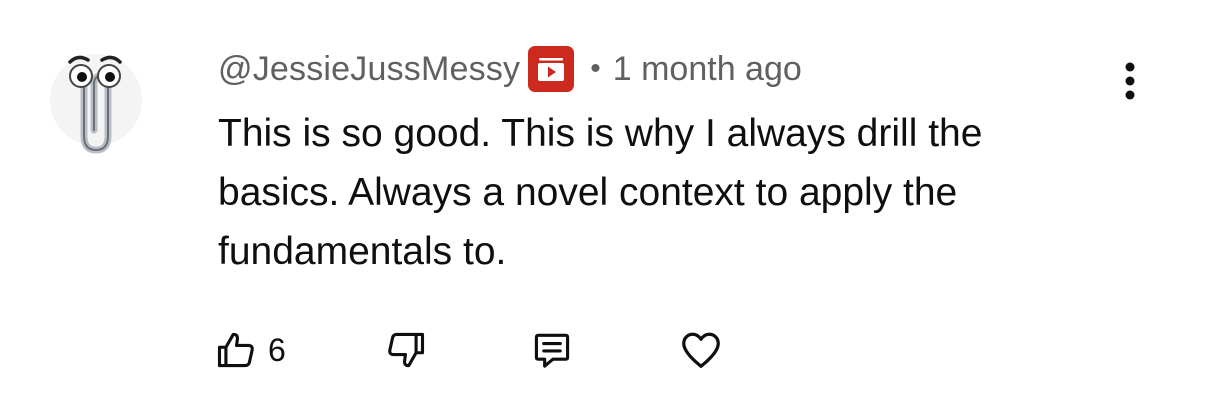  Describe the element at coordinates (551, 69) in the screenshot. I see `member-badge-icon` at that location.